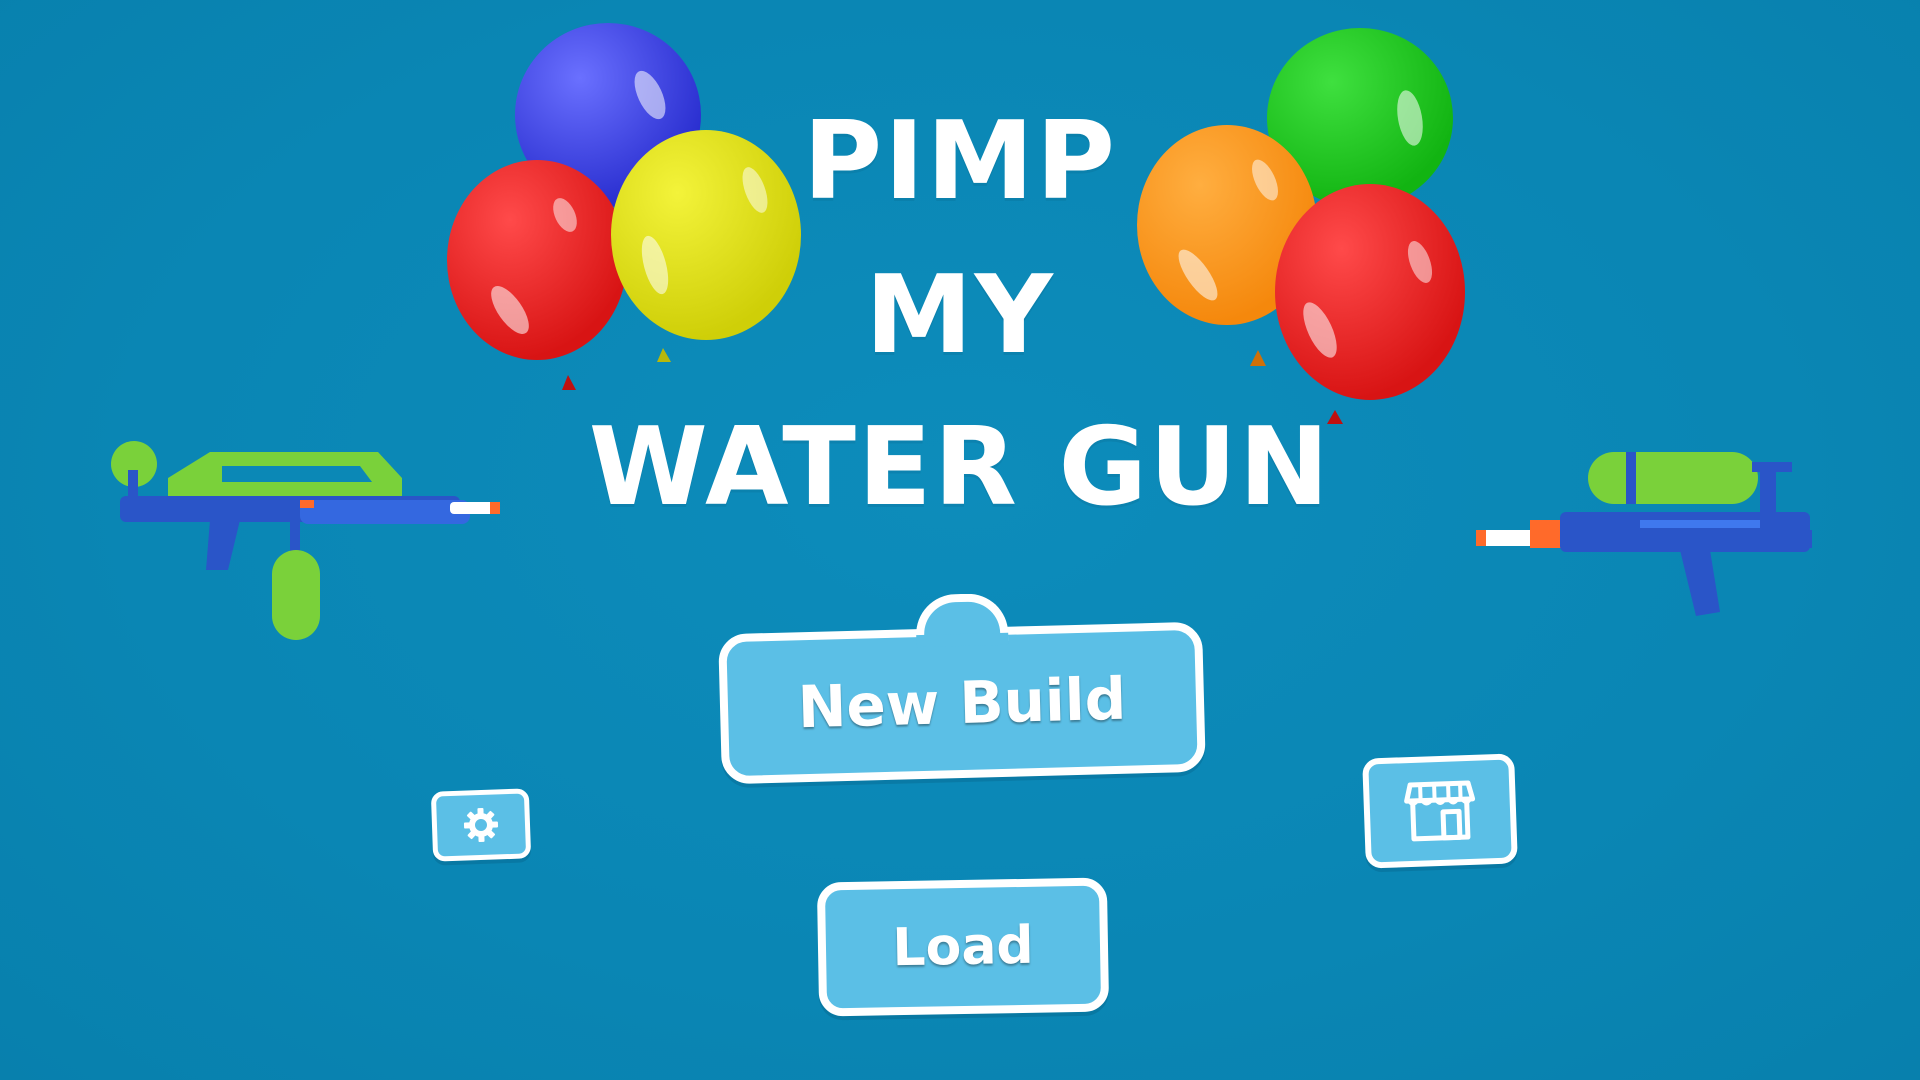 The height and width of the screenshot is (1080, 1920). I want to click on load-button: Load, so click(963, 947).